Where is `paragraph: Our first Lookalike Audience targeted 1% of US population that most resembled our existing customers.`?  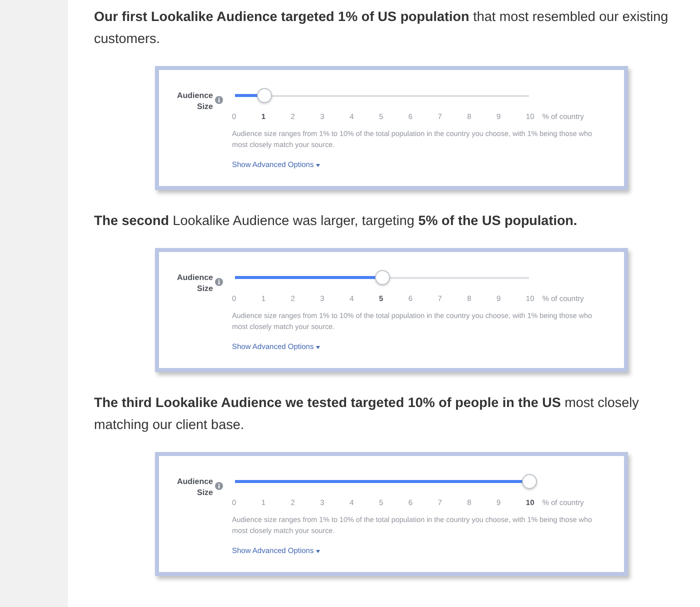 paragraph: Our first Lookalike Audience targeted 1% of US population that most resembled our existing customers. is located at coordinates (382, 28).